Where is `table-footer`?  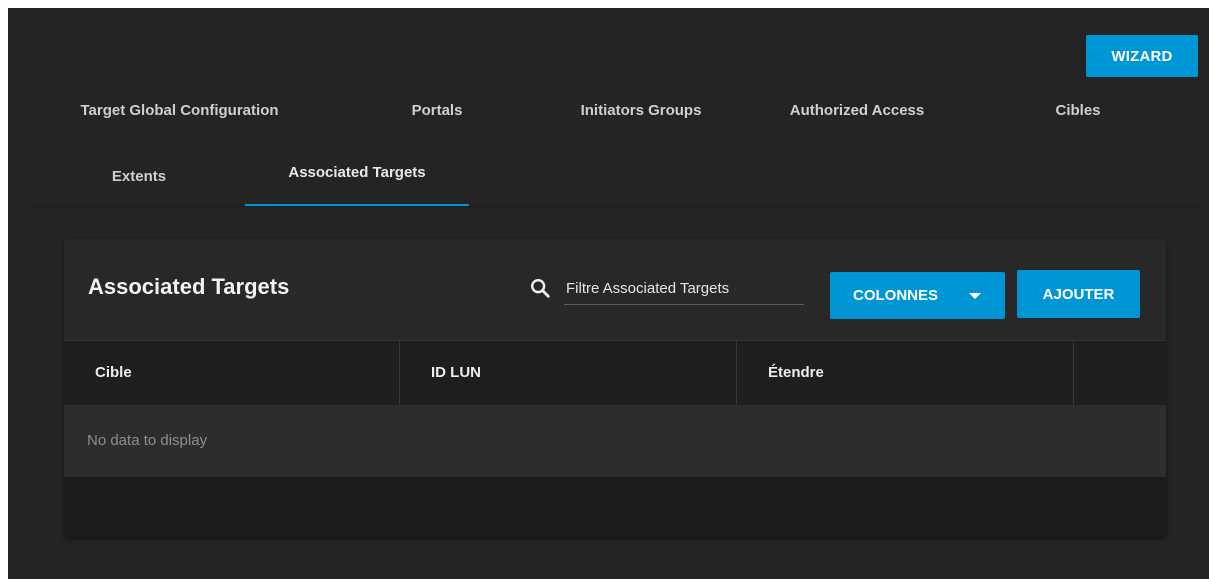 table-footer is located at coordinates (615, 507).